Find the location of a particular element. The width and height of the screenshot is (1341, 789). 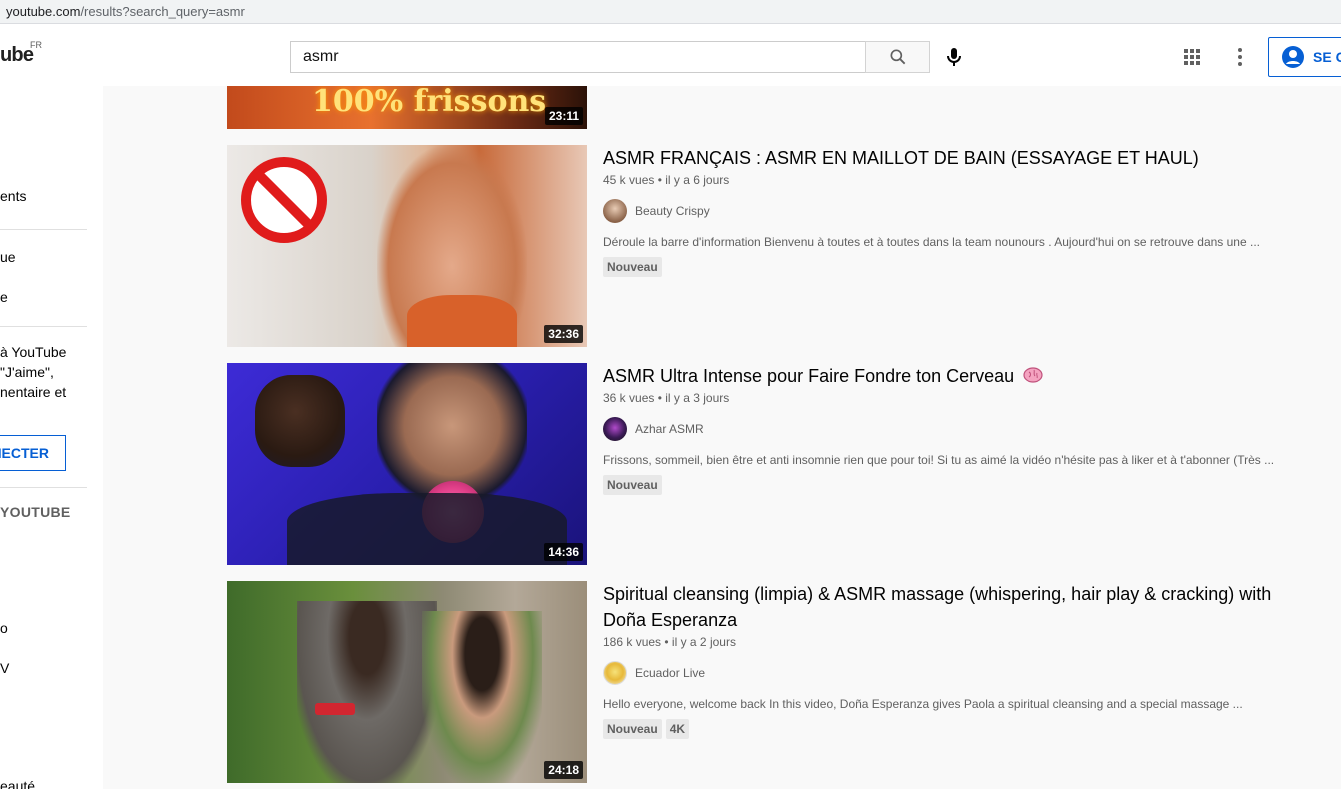

video-metadata: 186 k vues • il y a 2 jours is located at coordinates (669, 642).